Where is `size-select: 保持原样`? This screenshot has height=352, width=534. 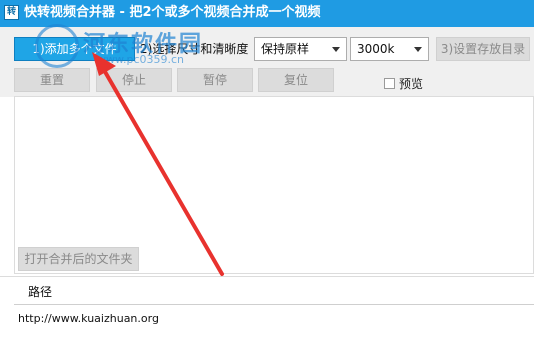 size-select: 保持原样 is located at coordinates (300, 49).